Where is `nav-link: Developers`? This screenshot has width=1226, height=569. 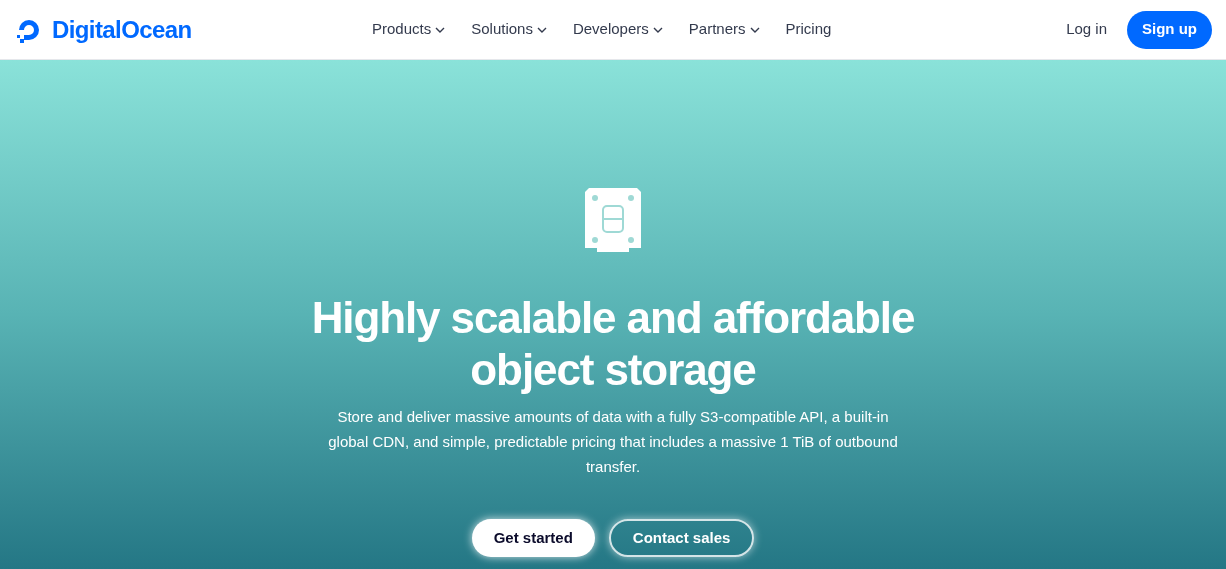
nav-link: Developers is located at coordinates (617, 29).